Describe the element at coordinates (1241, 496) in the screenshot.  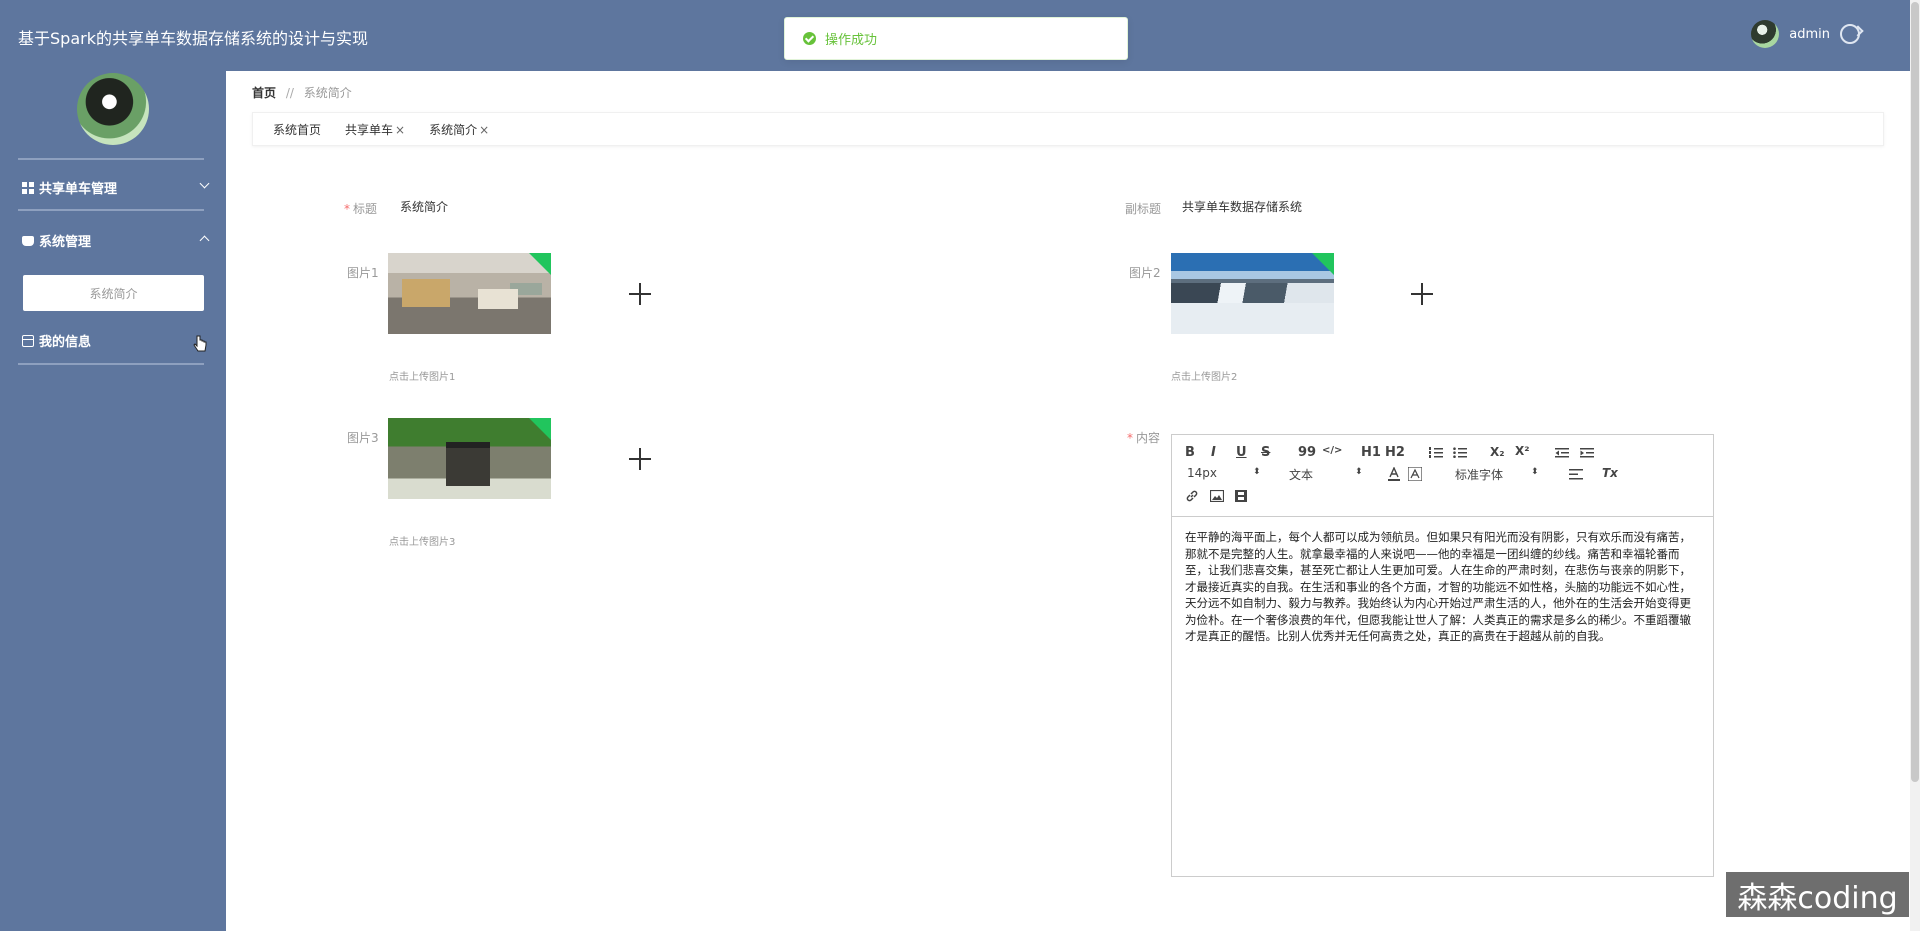
I see `video-icon` at that location.